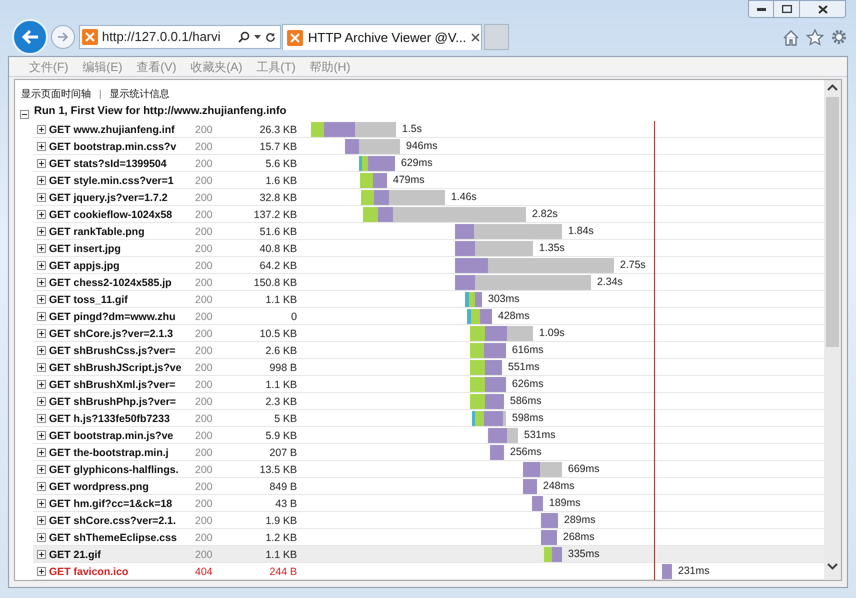  What do you see at coordinates (109, 419) in the screenshot?
I see `request-name: GET h.js?133fe50fb7233` at bounding box center [109, 419].